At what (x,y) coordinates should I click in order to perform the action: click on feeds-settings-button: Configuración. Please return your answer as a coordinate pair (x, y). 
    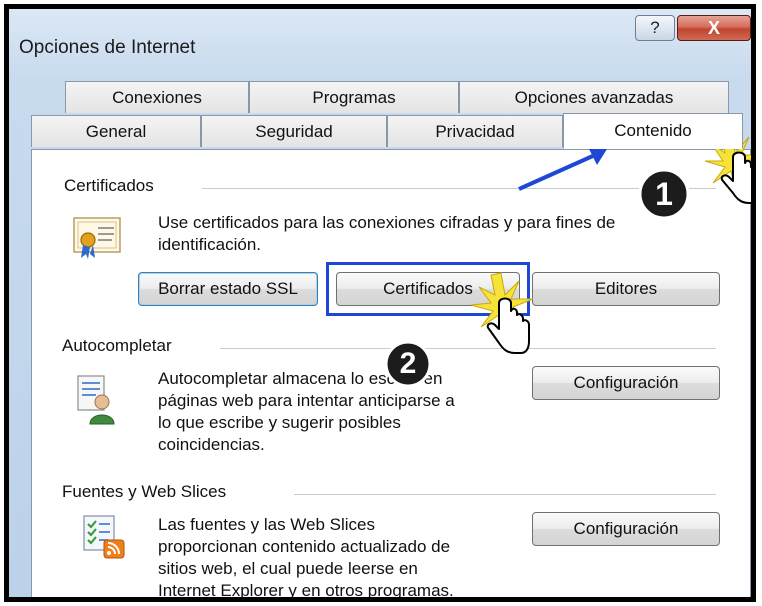
    Looking at the image, I should click on (626, 529).